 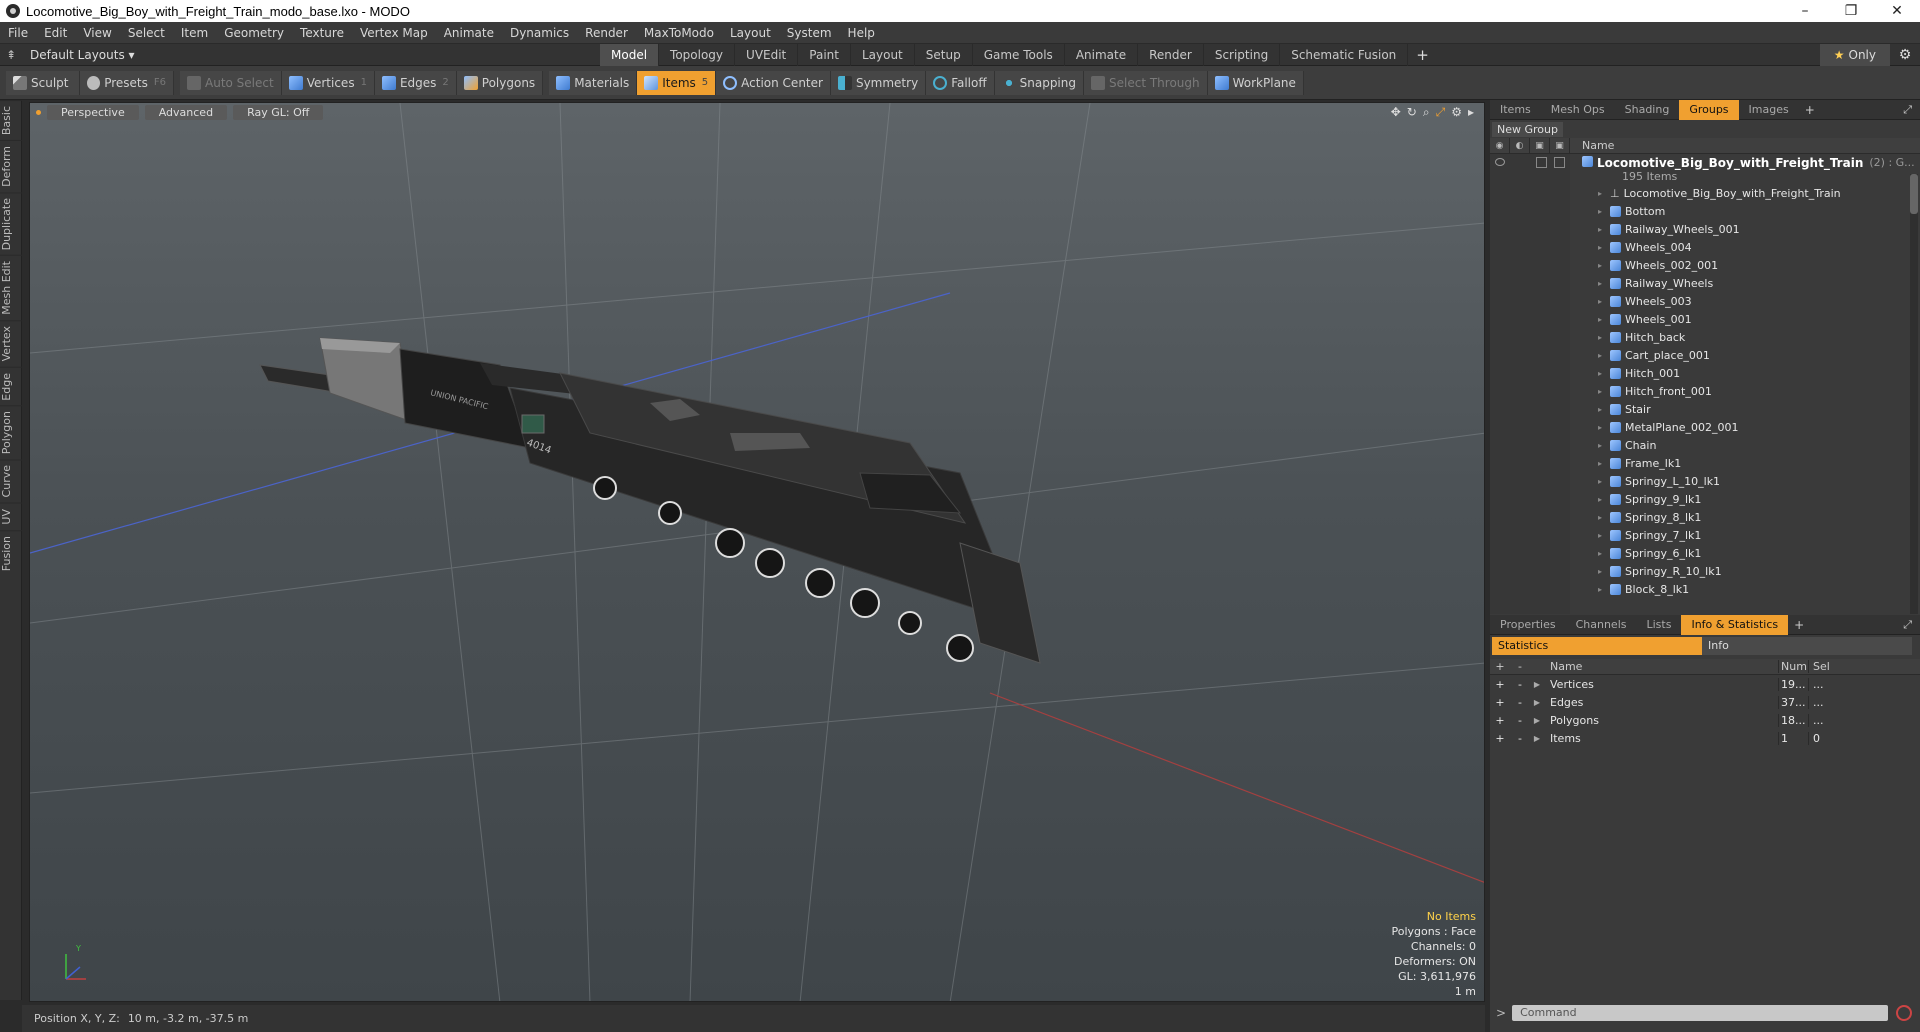 I want to click on menu-file: File, so click(x=18, y=33).